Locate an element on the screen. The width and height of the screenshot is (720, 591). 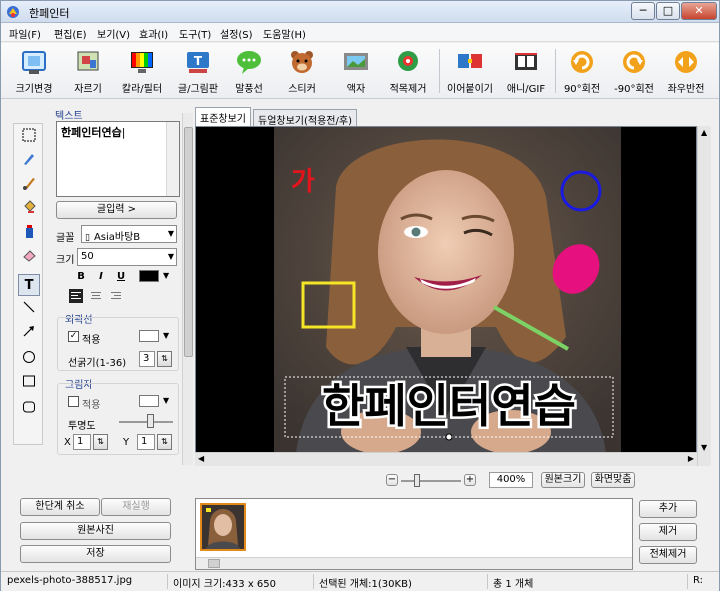
select-tool is located at coordinates (29, 139).